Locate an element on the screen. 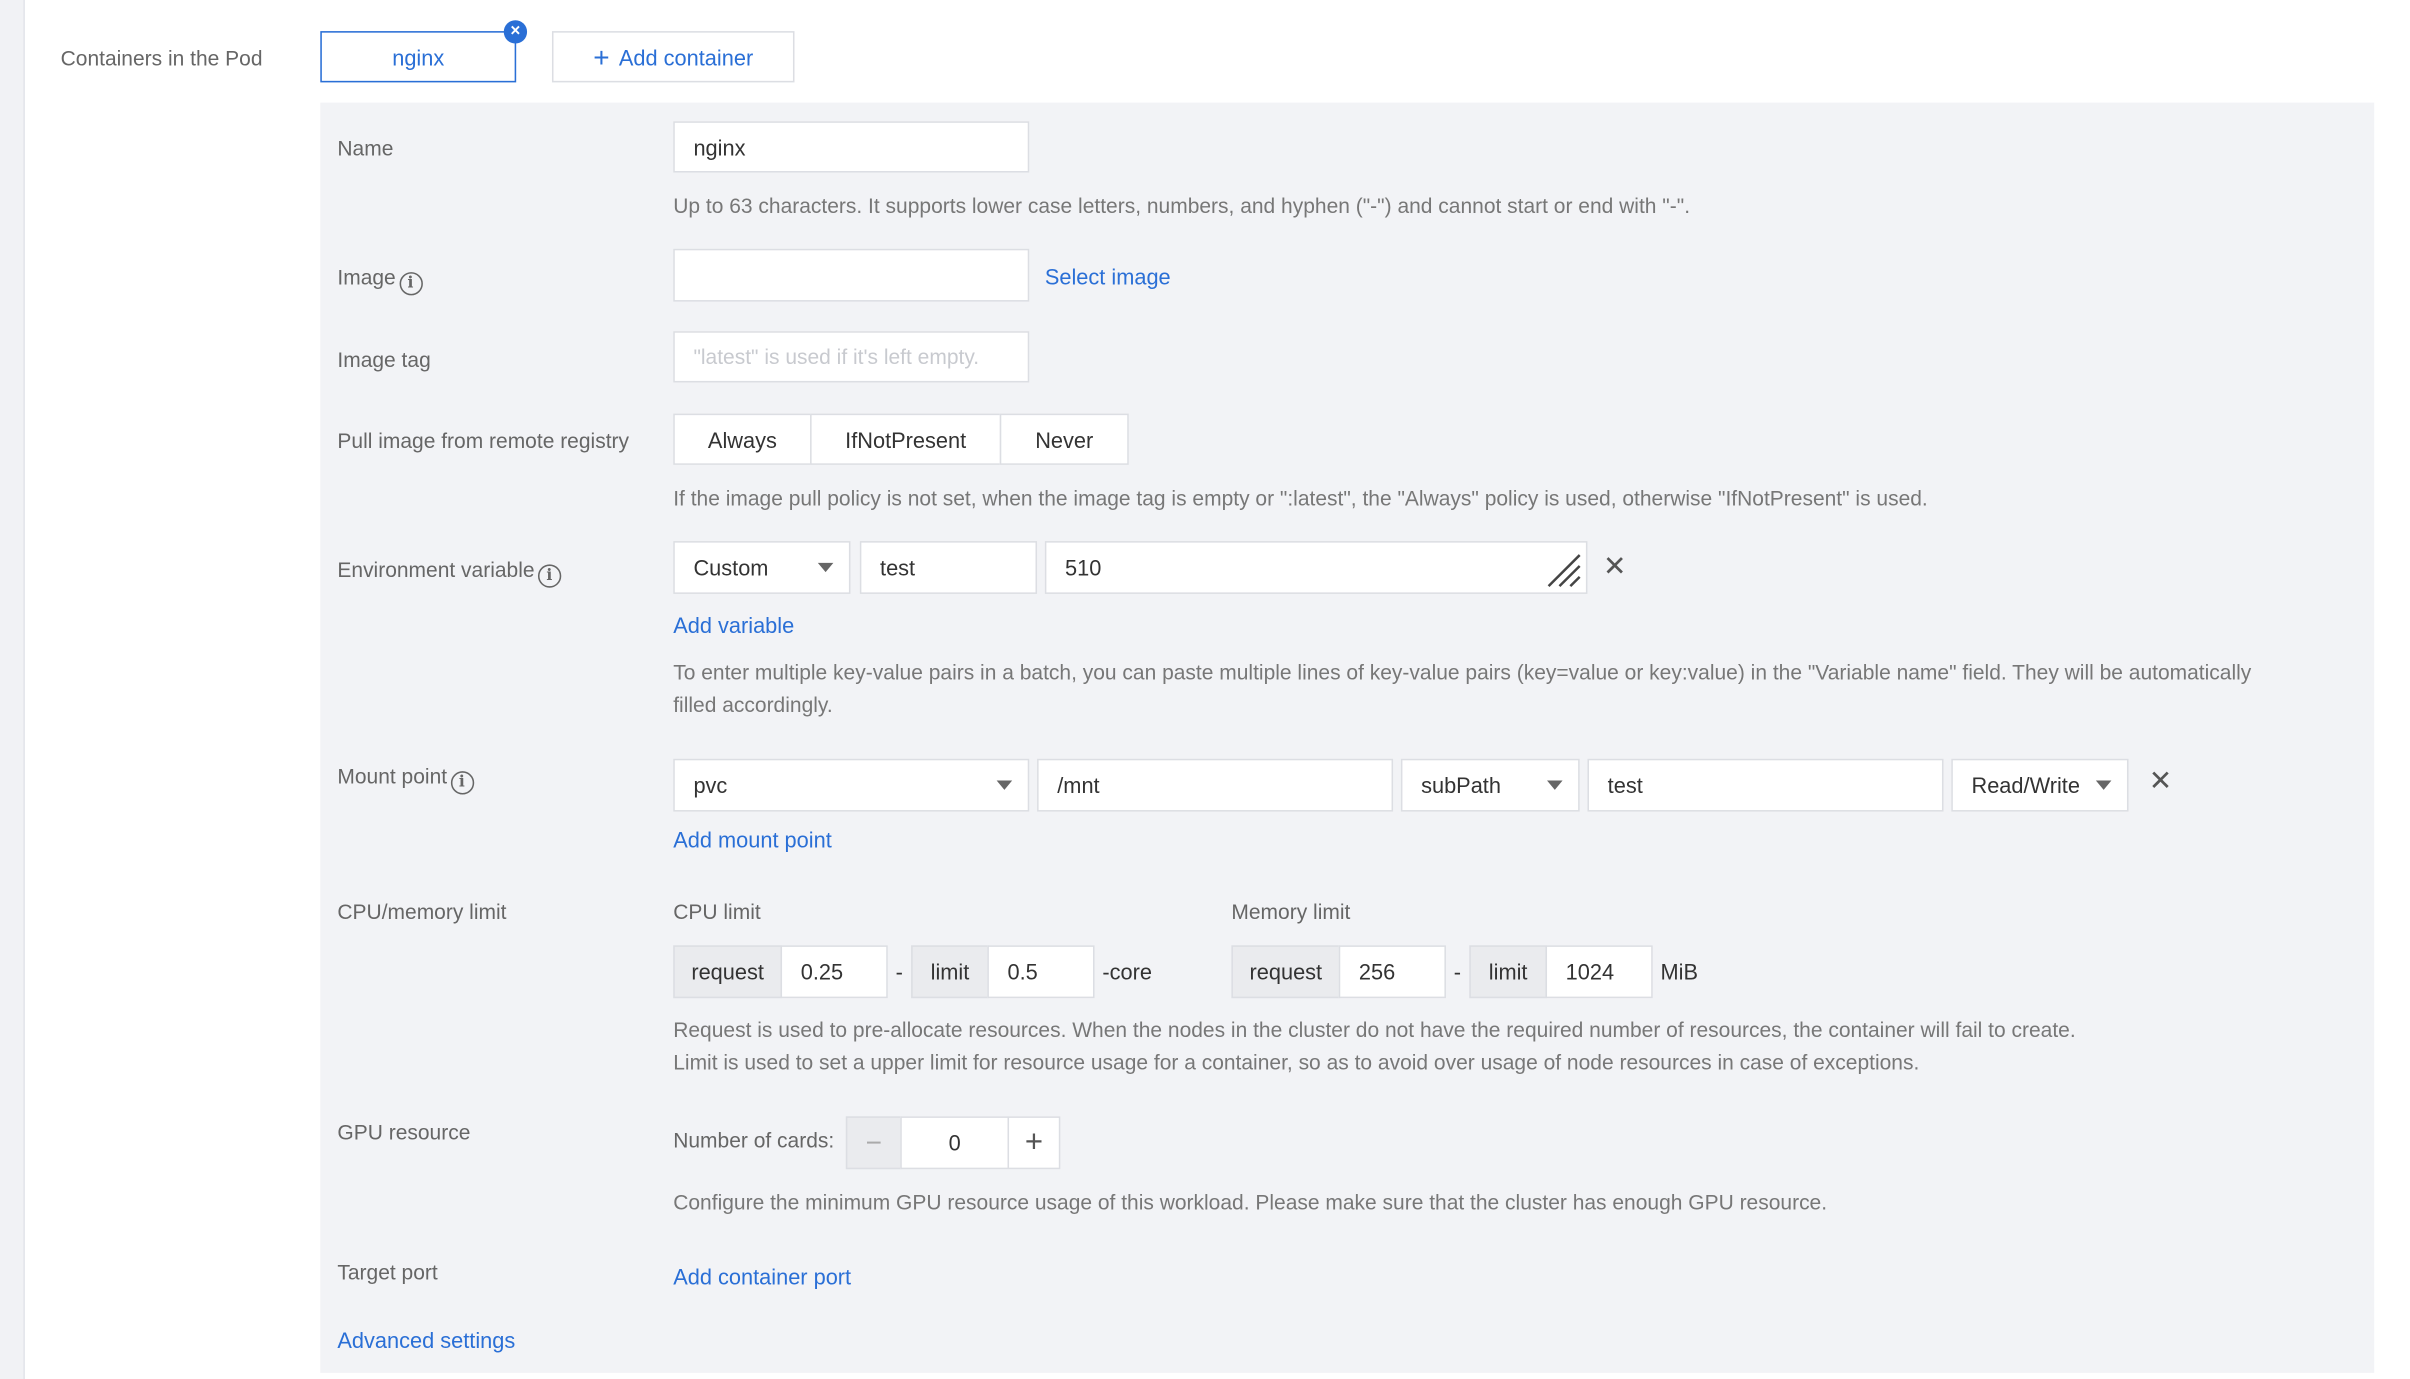 The height and width of the screenshot is (1379, 2410). pull-always-option: Always is located at coordinates (742, 439).